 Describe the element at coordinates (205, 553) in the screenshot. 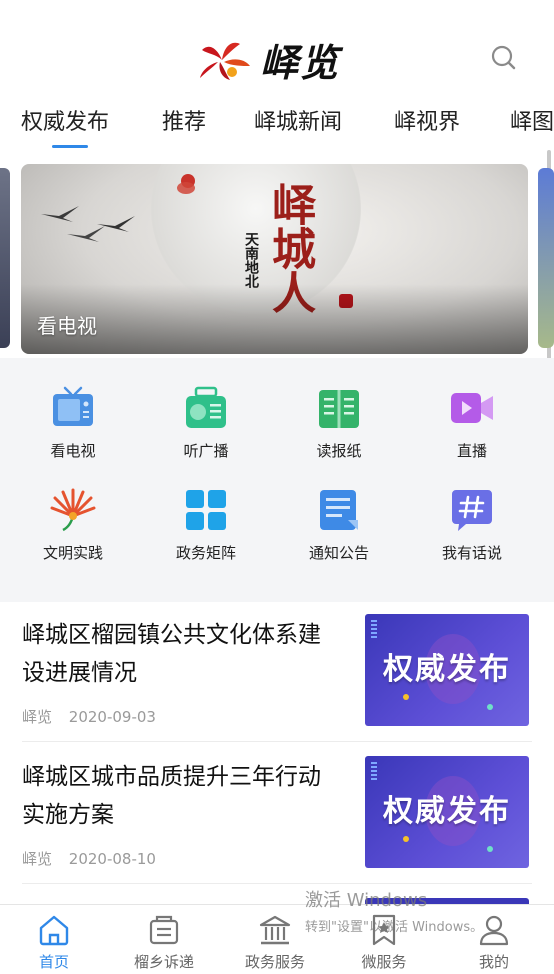

I see `grid-label: 政务矩阵` at that location.